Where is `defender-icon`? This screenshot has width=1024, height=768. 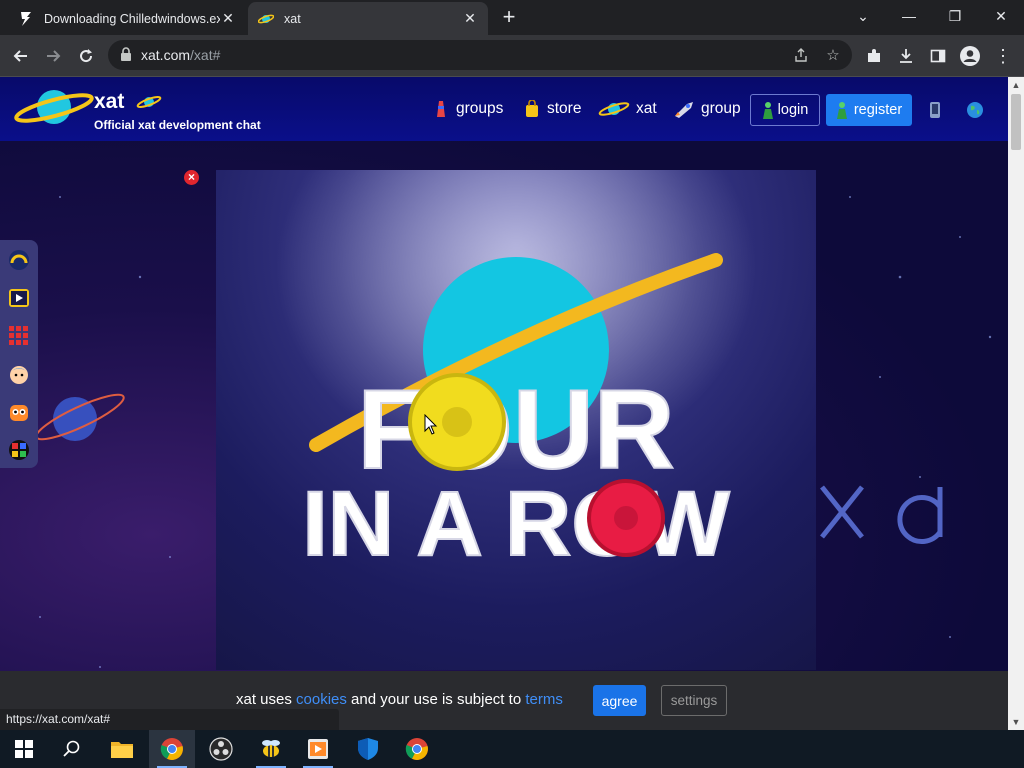 defender-icon is located at coordinates (368, 749).